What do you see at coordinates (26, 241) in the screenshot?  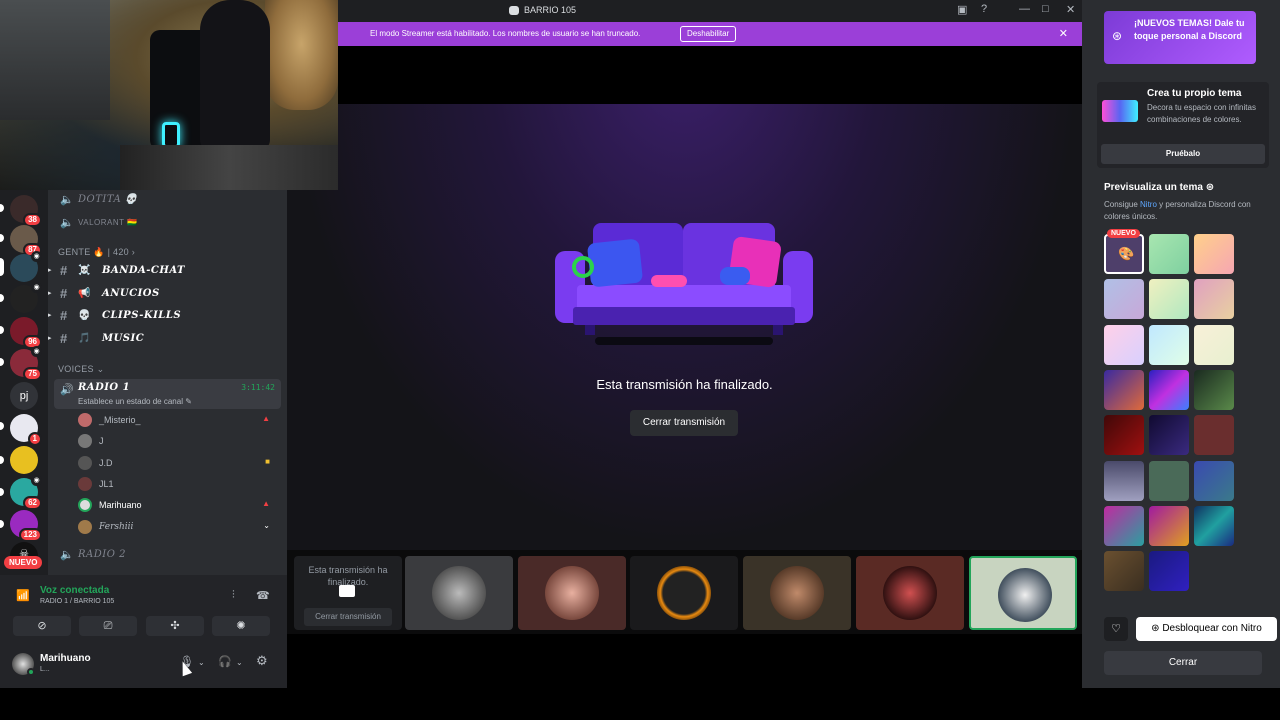 I see `server-icon-2: 87` at bounding box center [26, 241].